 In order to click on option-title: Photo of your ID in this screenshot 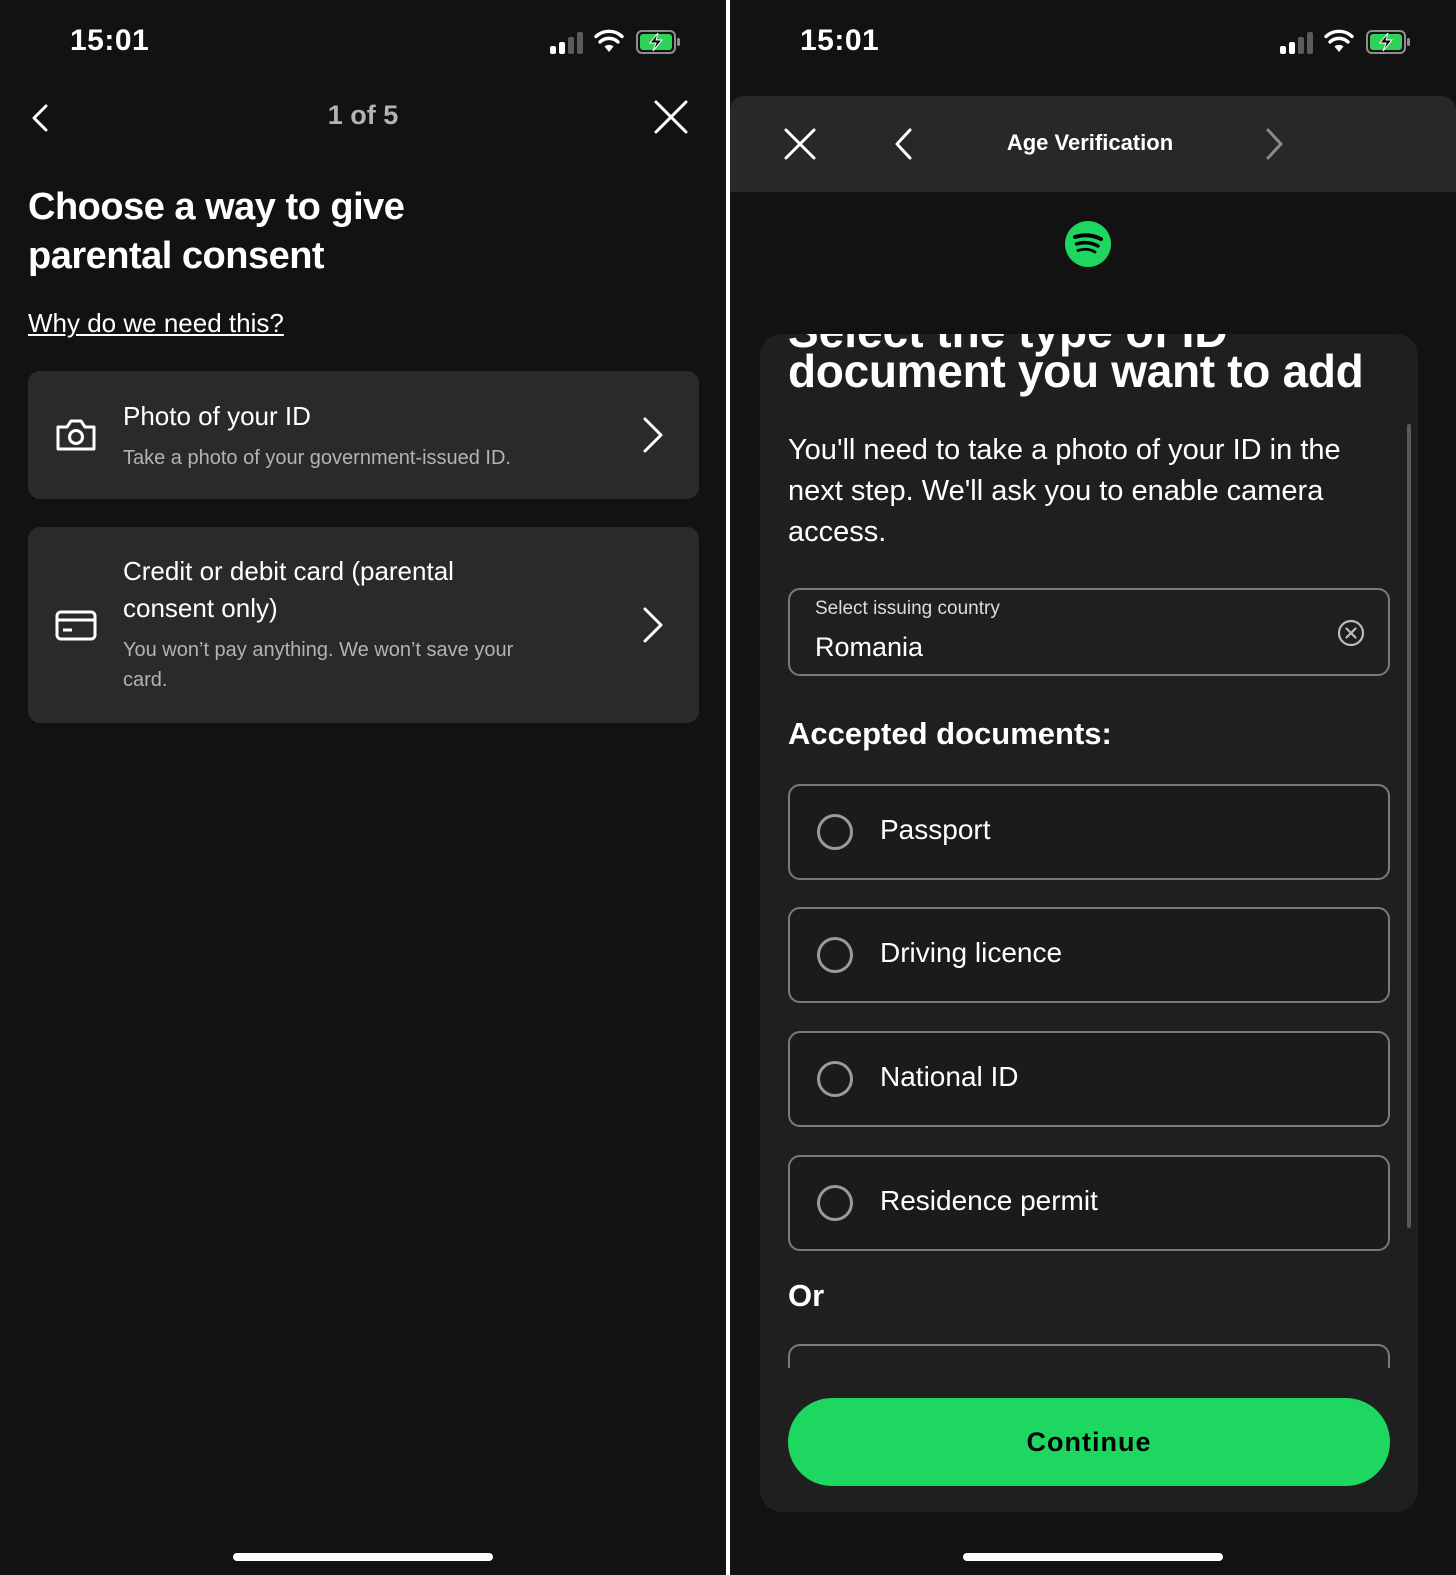, I will do `click(217, 416)`.